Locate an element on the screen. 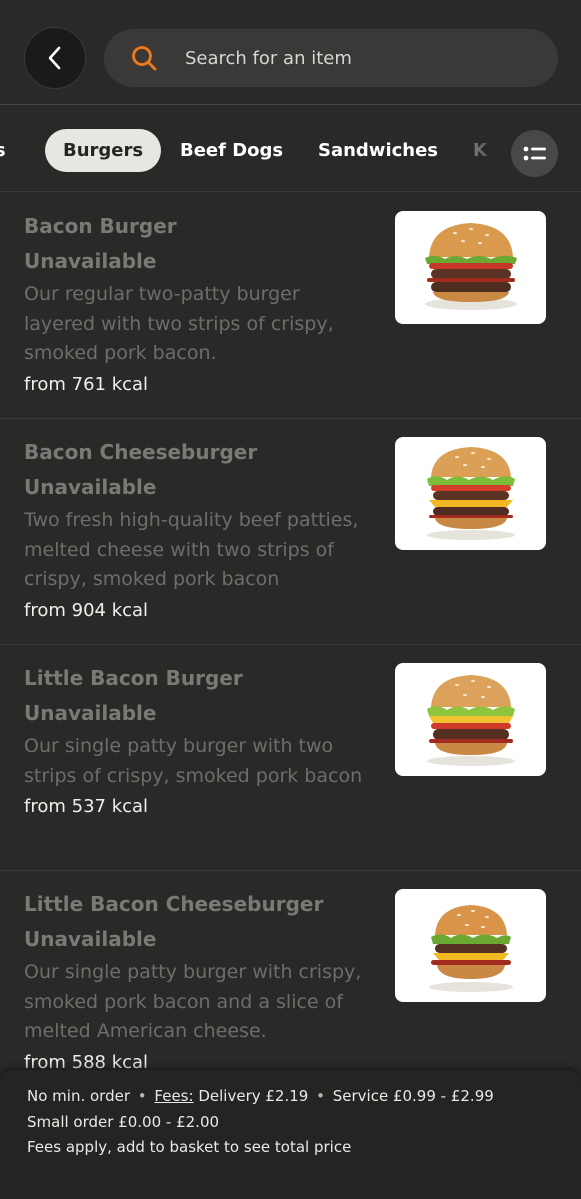 The width and height of the screenshot is (581, 1199). category-tabs: rs Burgers Beef Dogs Sandwiches K is located at coordinates (290, 149).